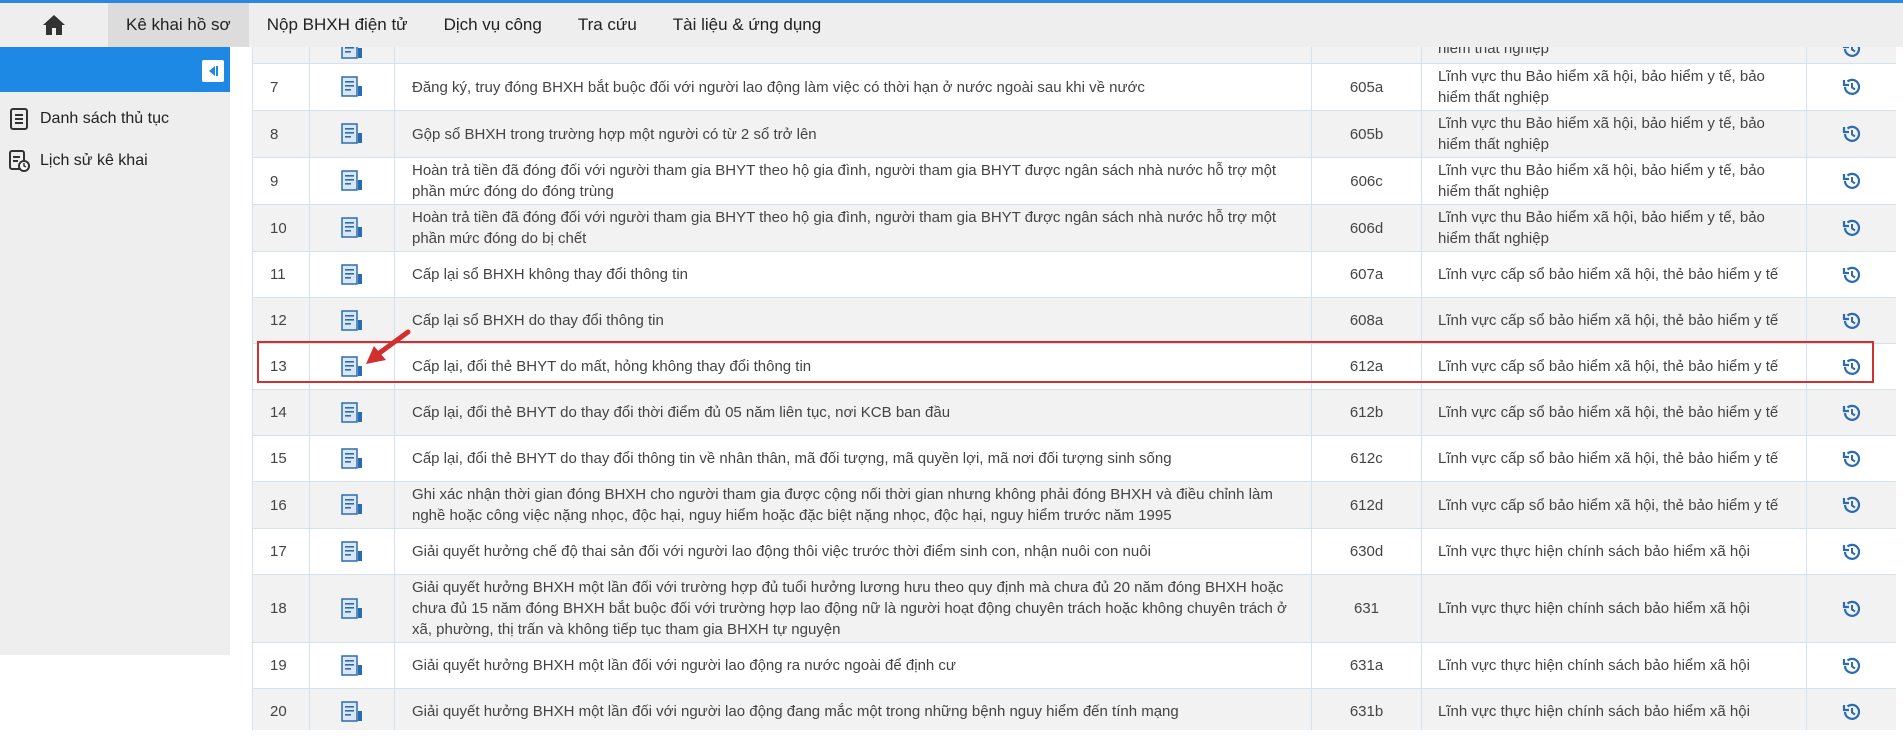 This screenshot has width=1903, height=747. Describe the element at coordinates (54, 25) in the screenshot. I see `home-button` at that location.